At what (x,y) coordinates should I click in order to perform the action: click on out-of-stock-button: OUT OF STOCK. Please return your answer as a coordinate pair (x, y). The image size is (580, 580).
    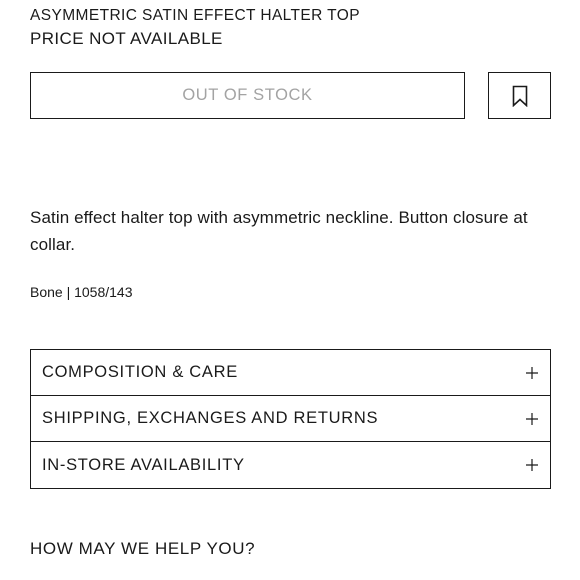
    Looking at the image, I should click on (247, 95).